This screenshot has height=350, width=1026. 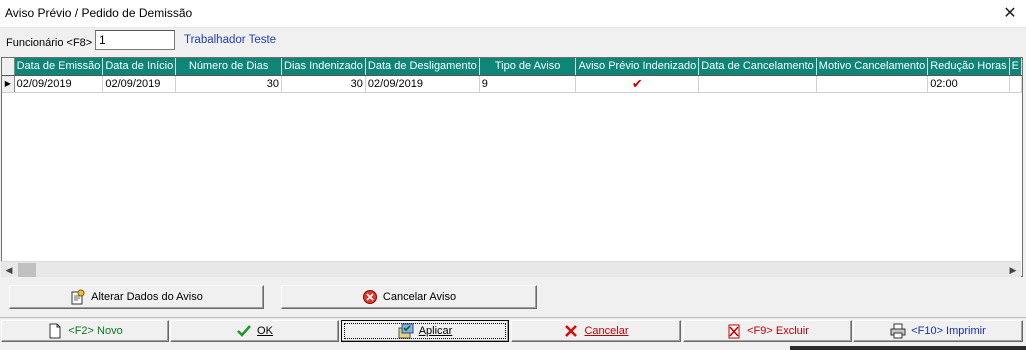 I want to click on scroll-thumb, so click(x=27, y=270).